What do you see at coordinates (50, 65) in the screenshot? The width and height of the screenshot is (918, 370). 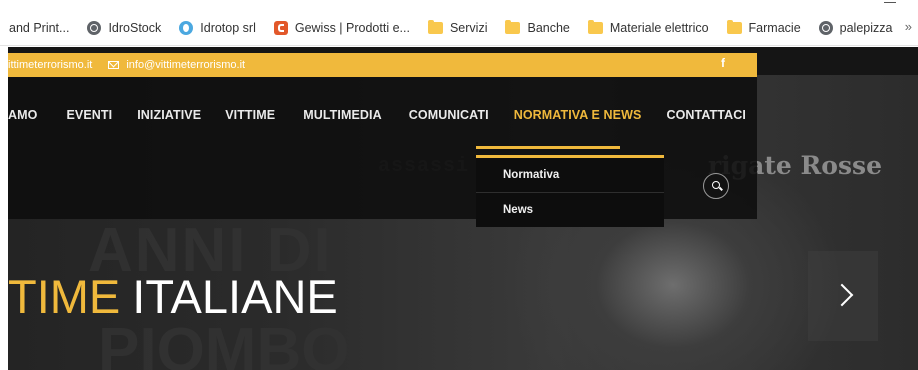 I see `site-url-link: ittimeterrorismo.it` at bounding box center [50, 65].